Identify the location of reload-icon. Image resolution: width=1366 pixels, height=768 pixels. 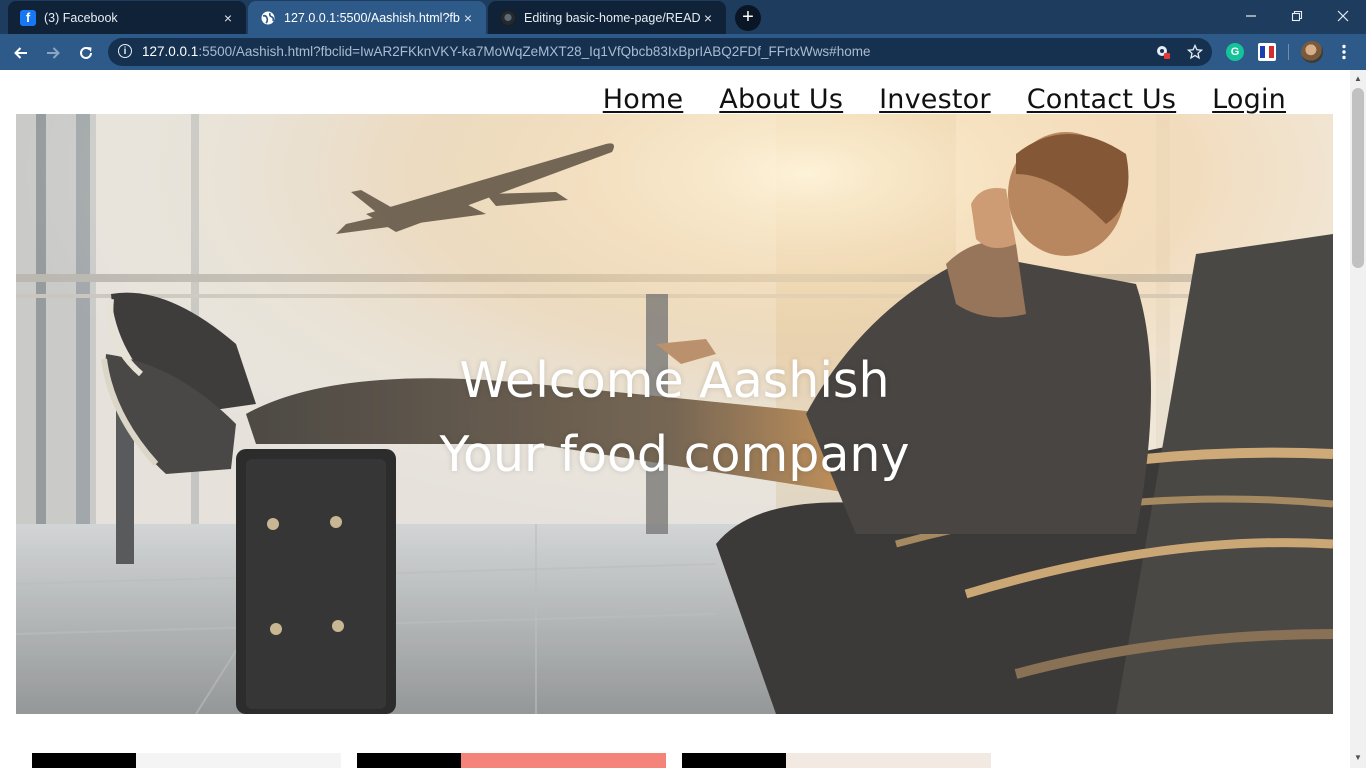
(86, 52).